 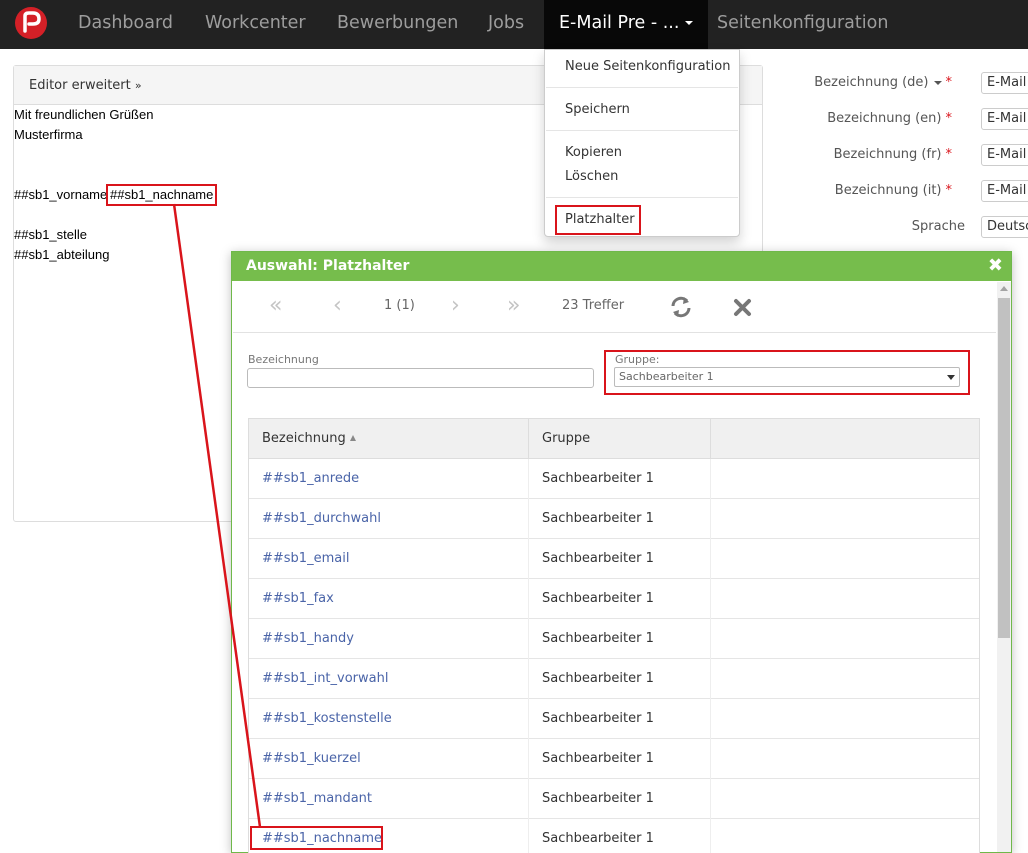 I want to click on cell-bezeichnung: ##sb1_int_vorwahl, so click(x=325, y=678).